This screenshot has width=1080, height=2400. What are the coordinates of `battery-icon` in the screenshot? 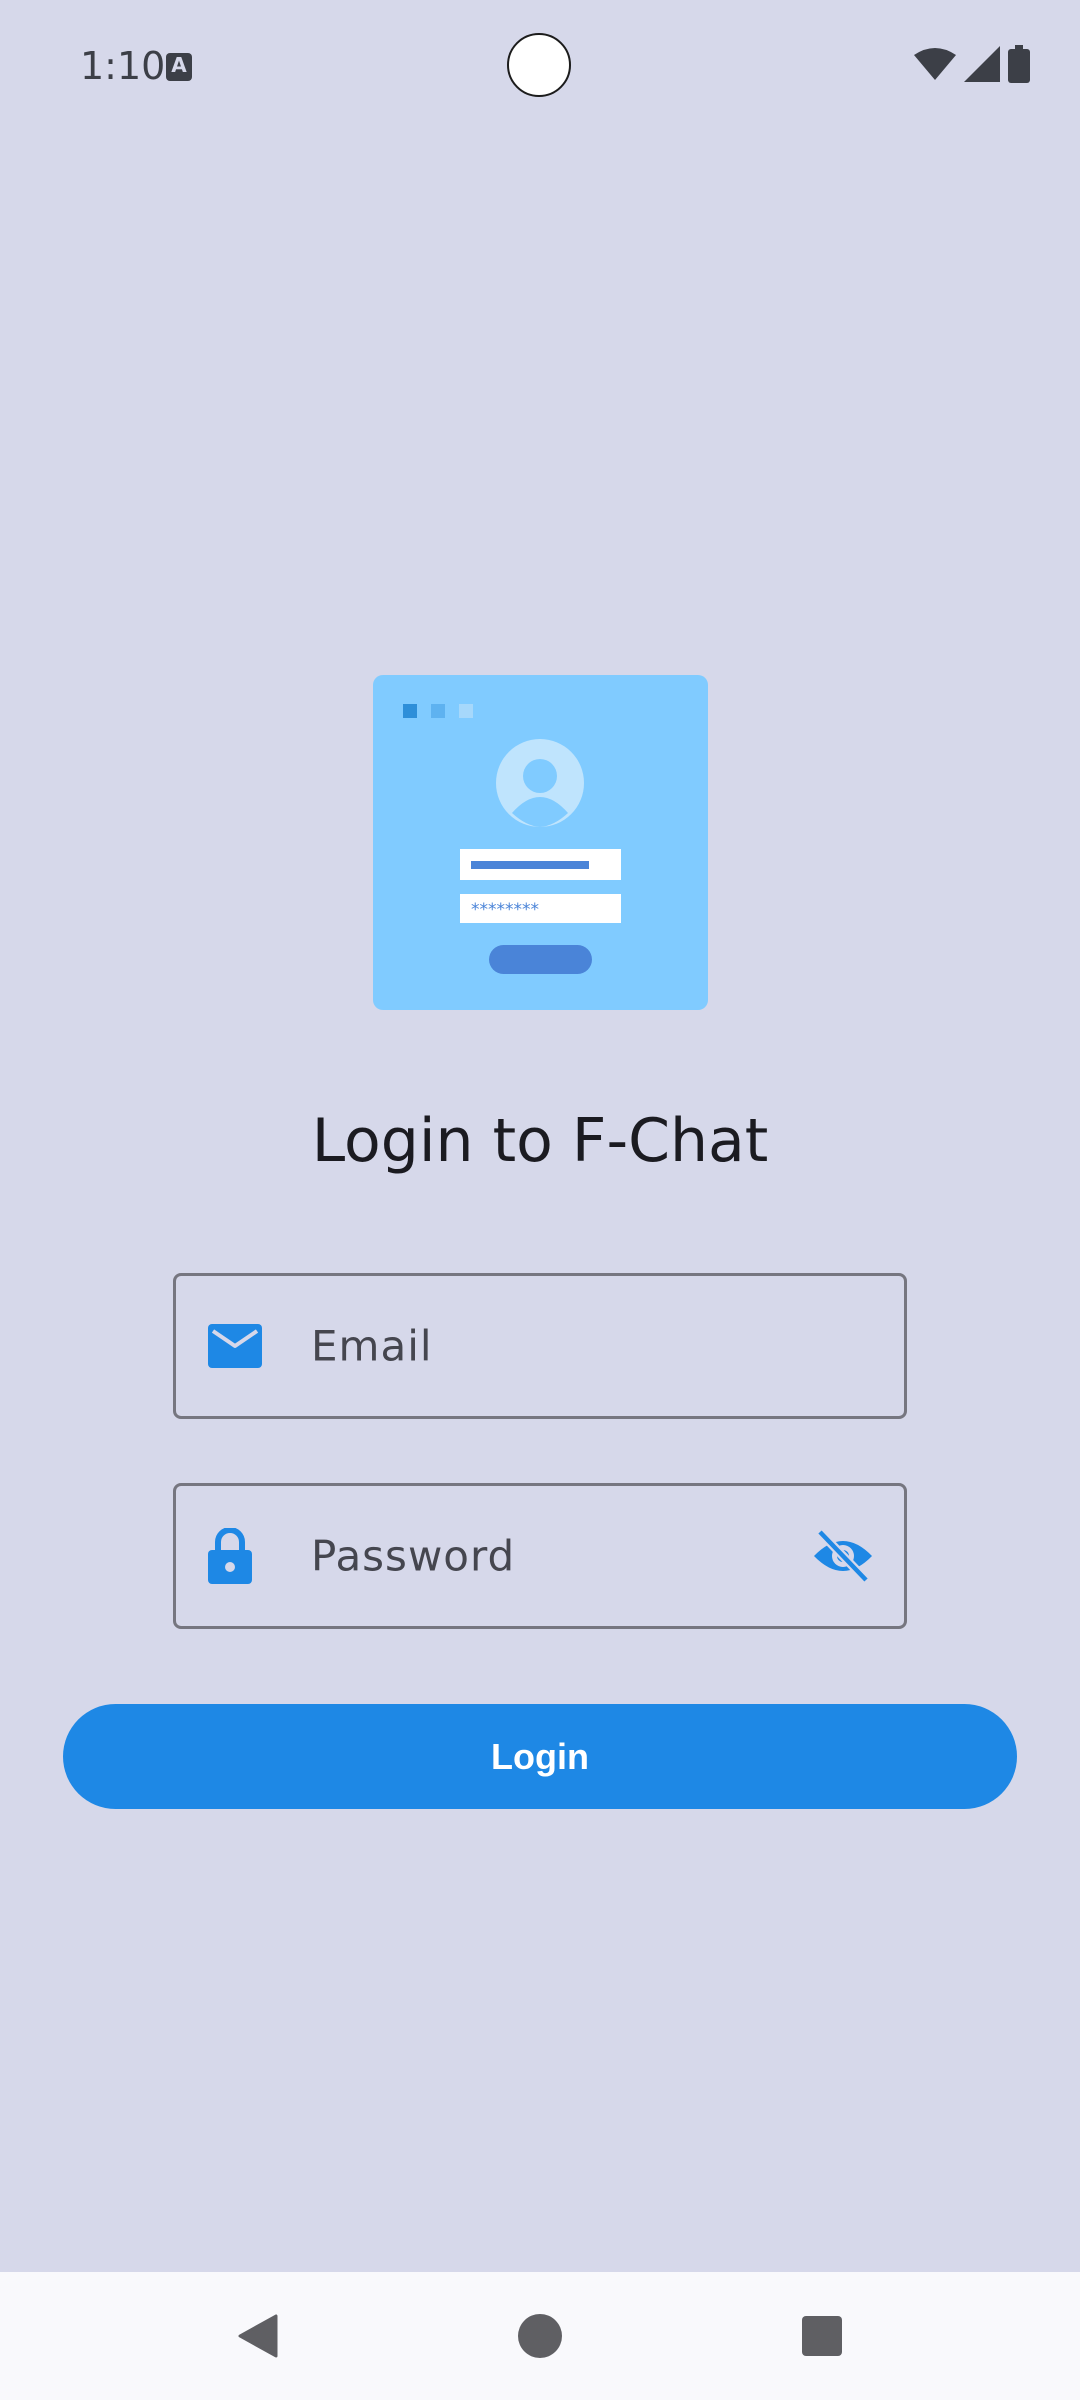 It's located at (1019, 66).